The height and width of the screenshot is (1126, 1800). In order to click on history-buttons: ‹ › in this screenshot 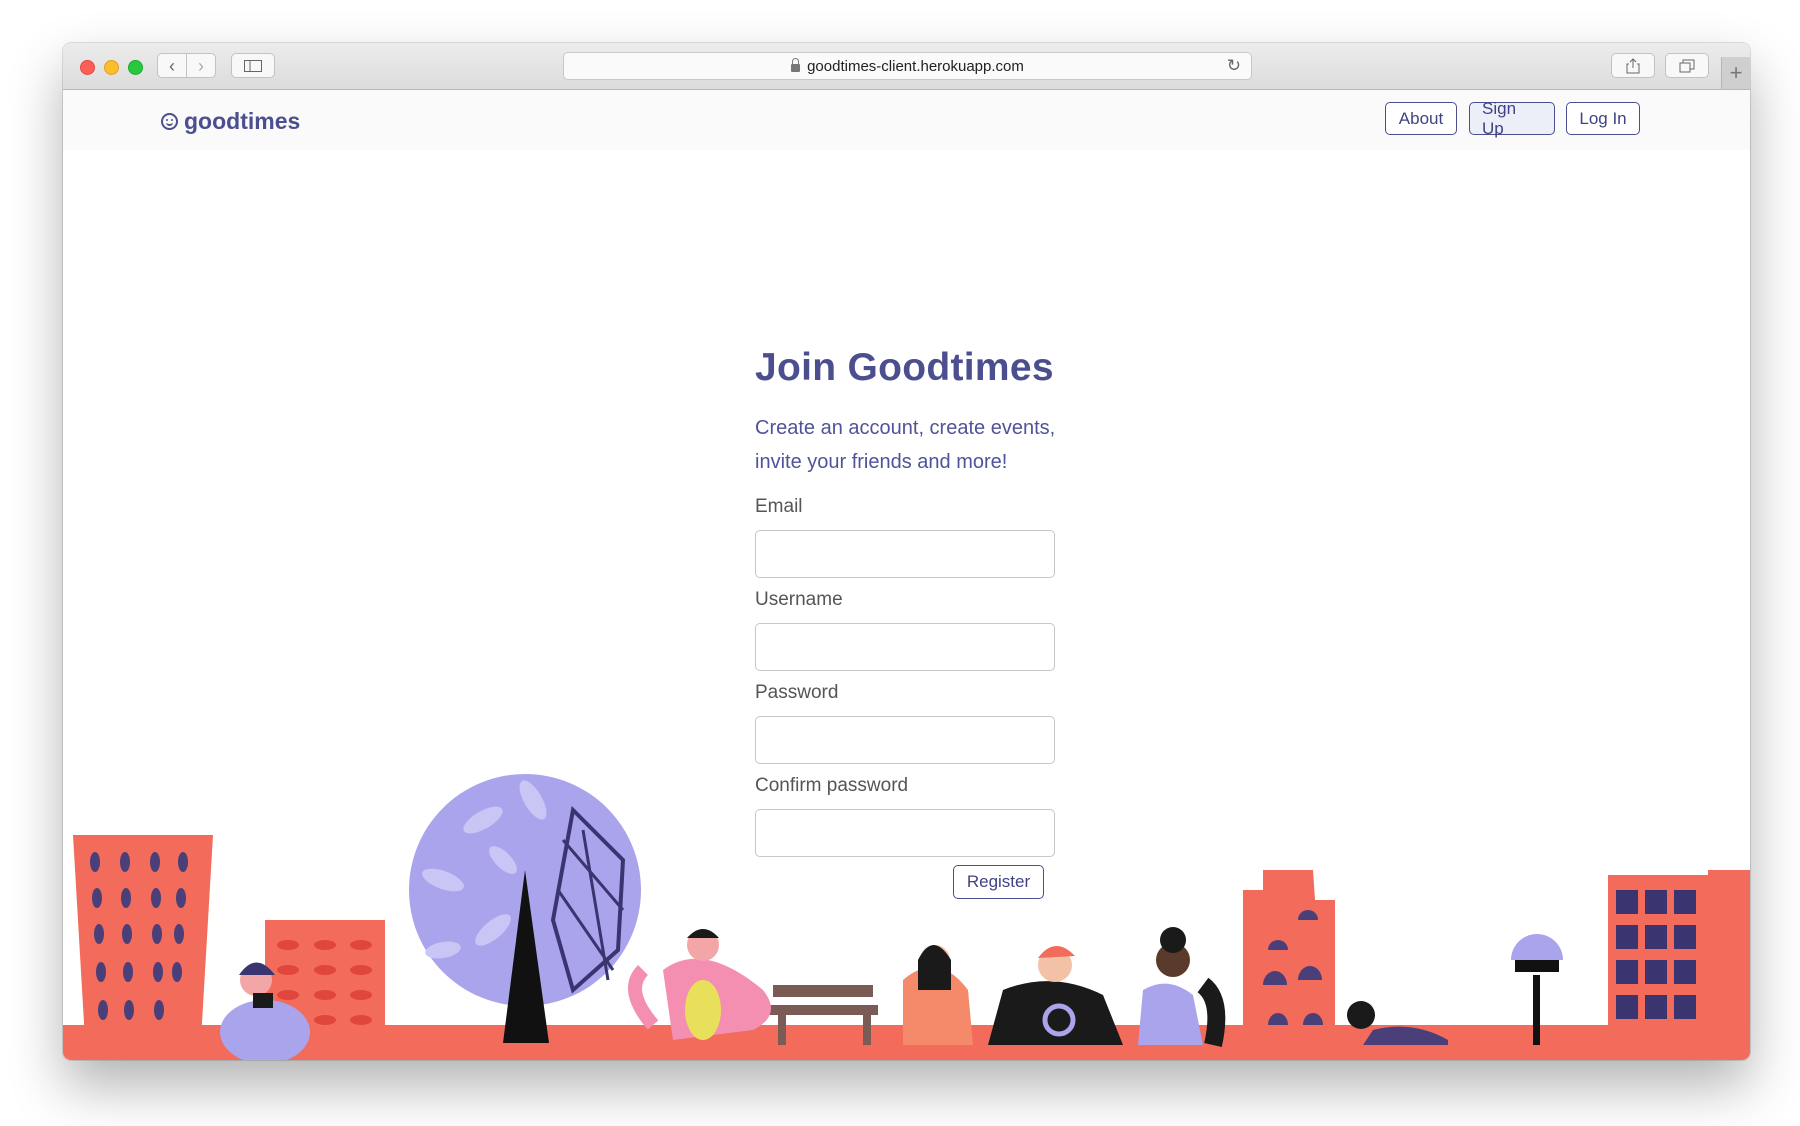, I will do `click(187, 65)`.